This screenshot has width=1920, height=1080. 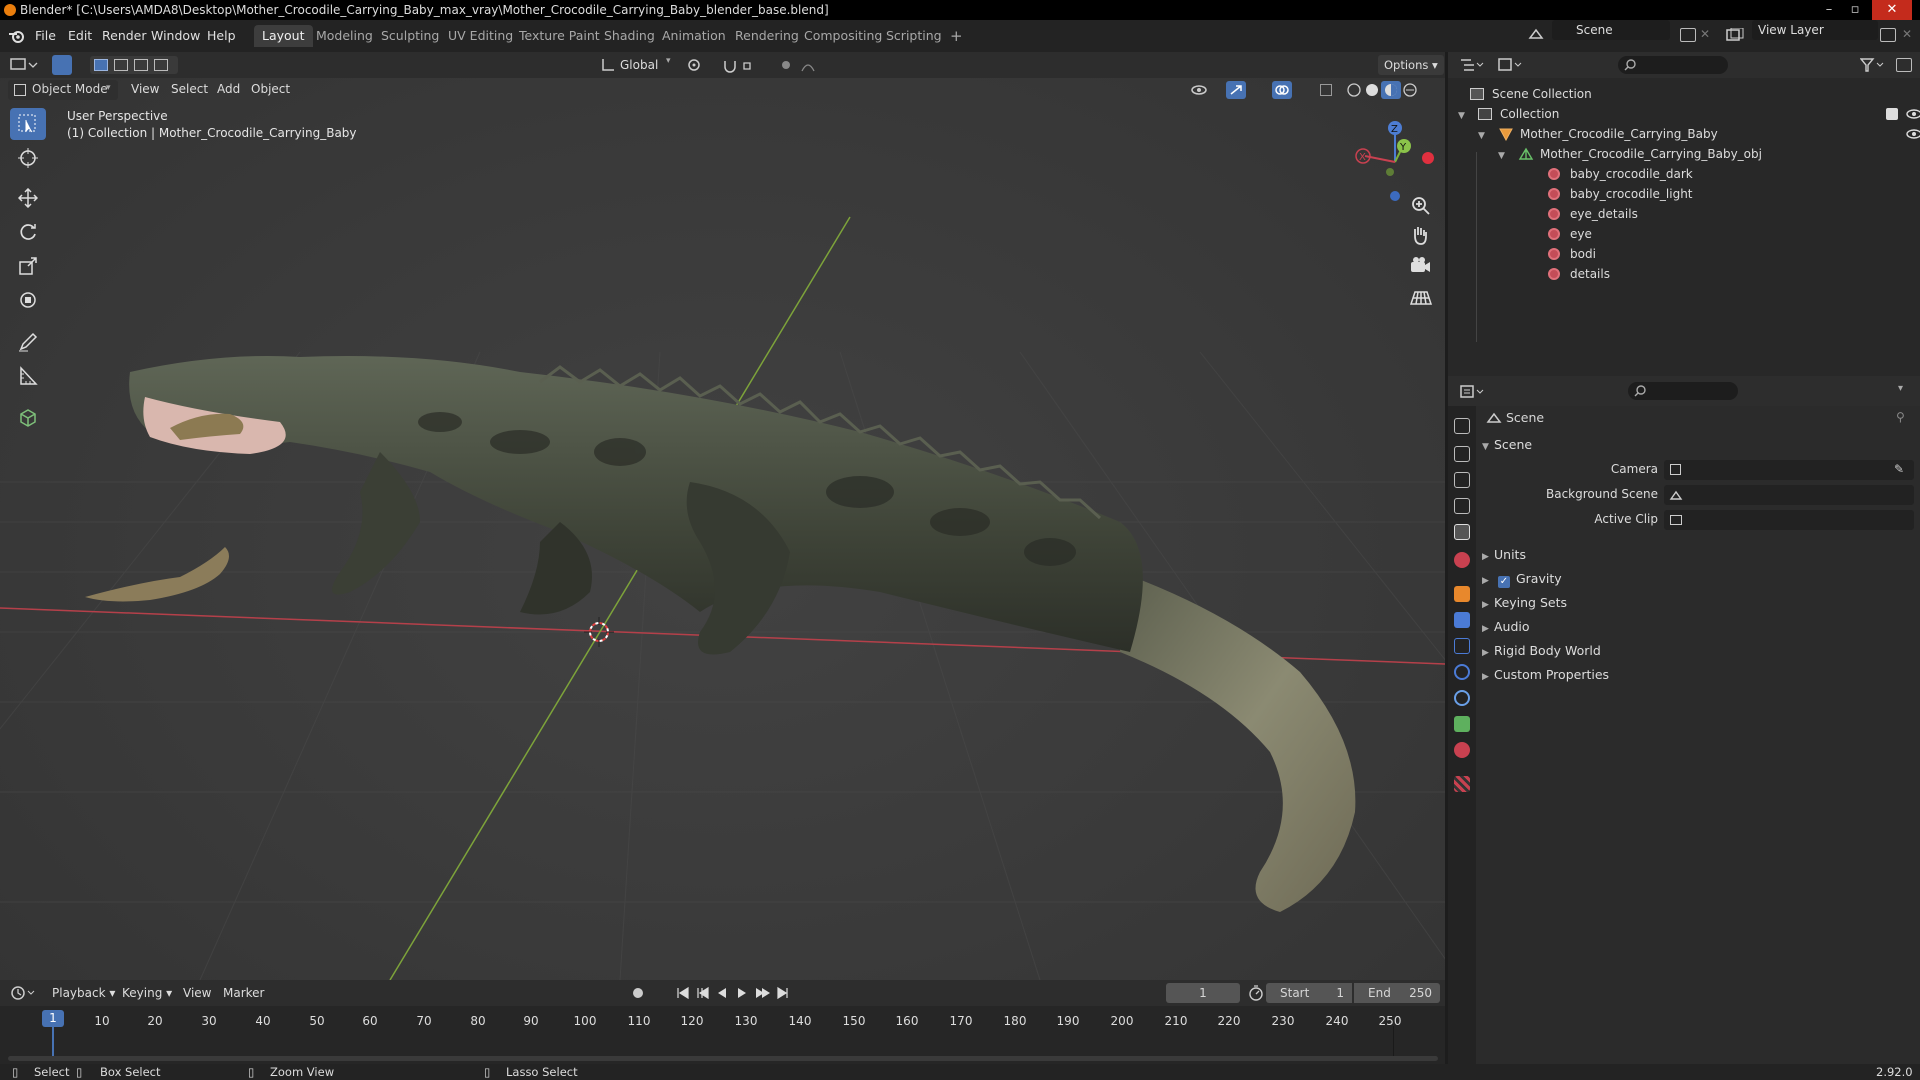 What do you see at coordinates (1789, 495) in the screenshot?
I see `background-scene-field` at bounding box center [1789, 495].